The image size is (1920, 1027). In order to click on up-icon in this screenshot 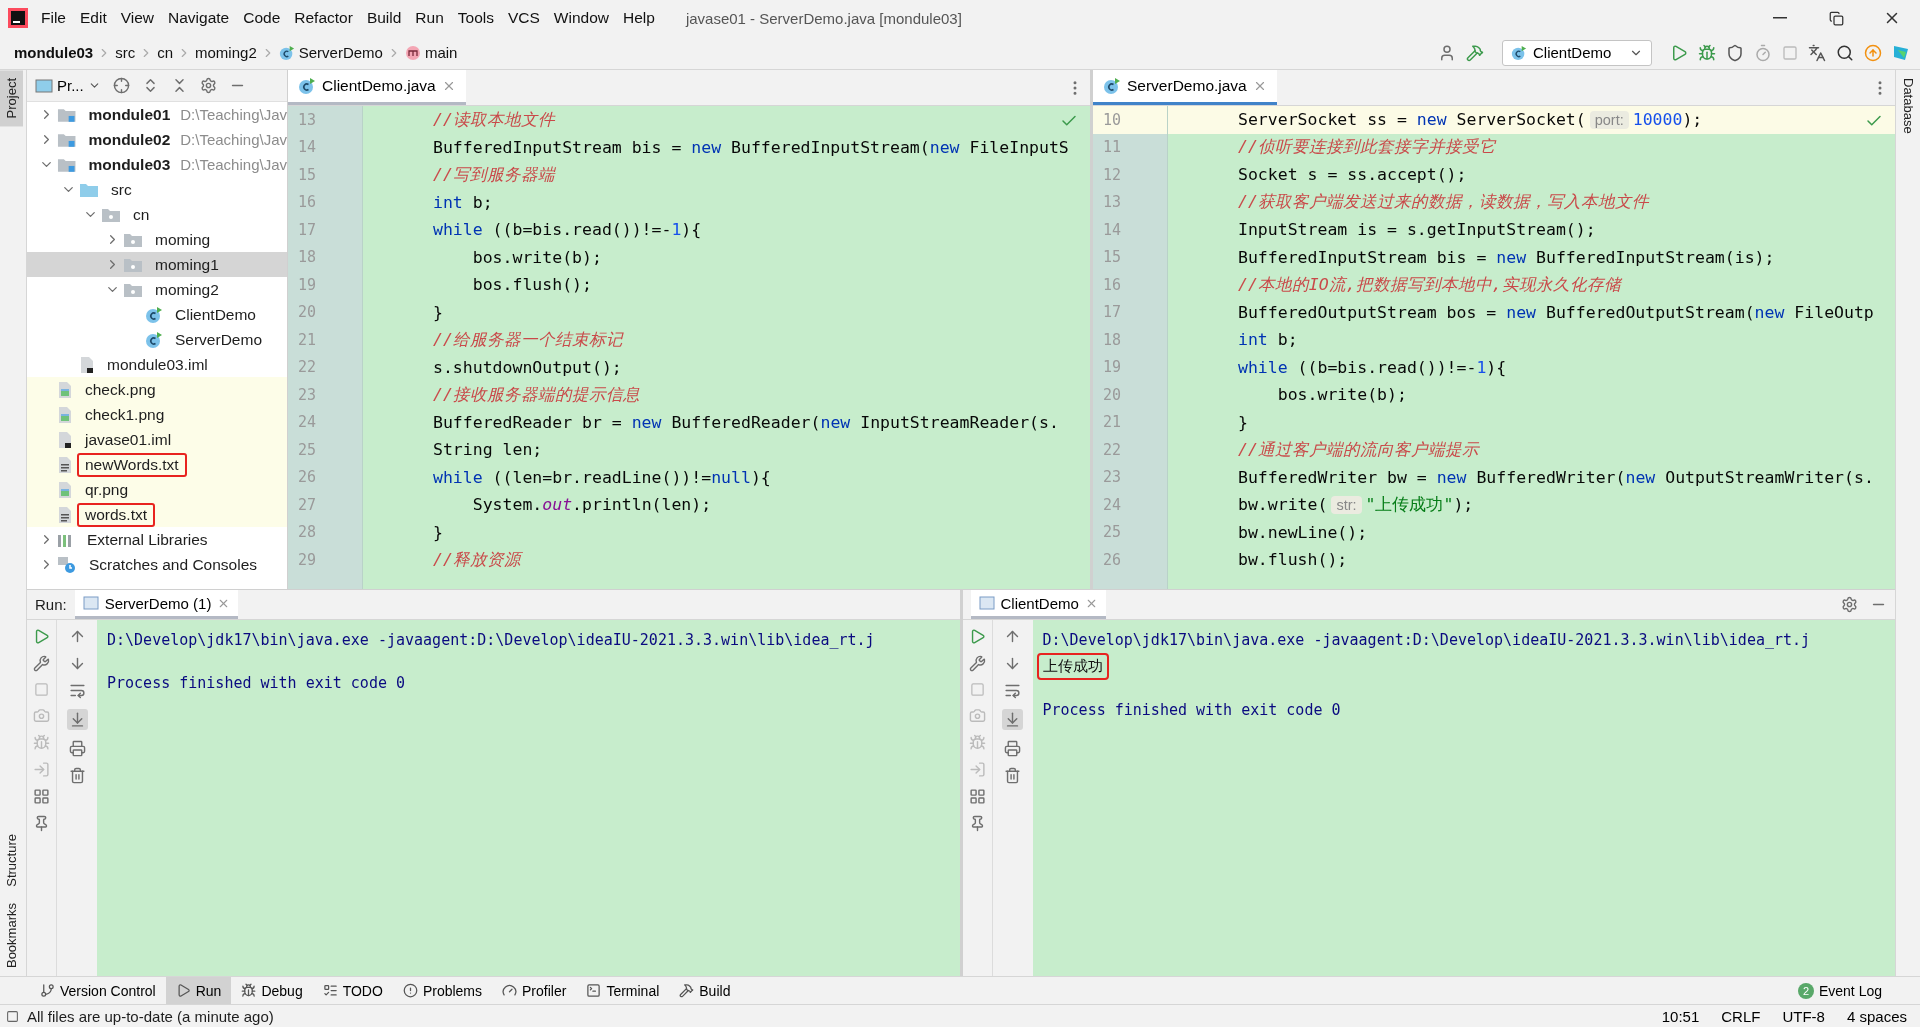, I will do `click(1012, 636)`.